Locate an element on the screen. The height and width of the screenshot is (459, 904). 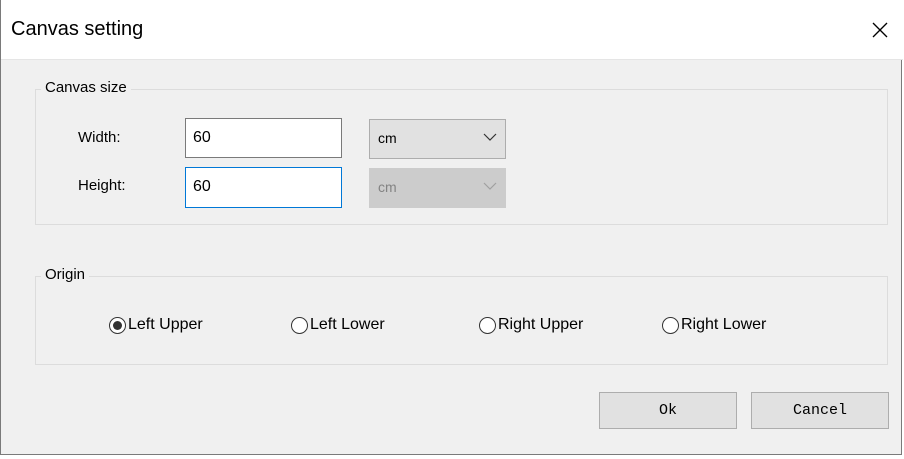
cancel-button: Cancel is located at coordinates (820, 410).